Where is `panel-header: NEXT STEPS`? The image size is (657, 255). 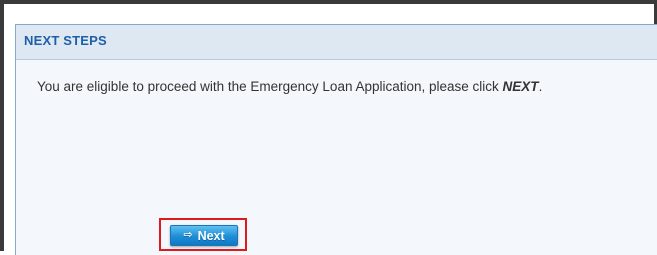 panel-header: NEXT STEPS is located at coordinates (336, 42).